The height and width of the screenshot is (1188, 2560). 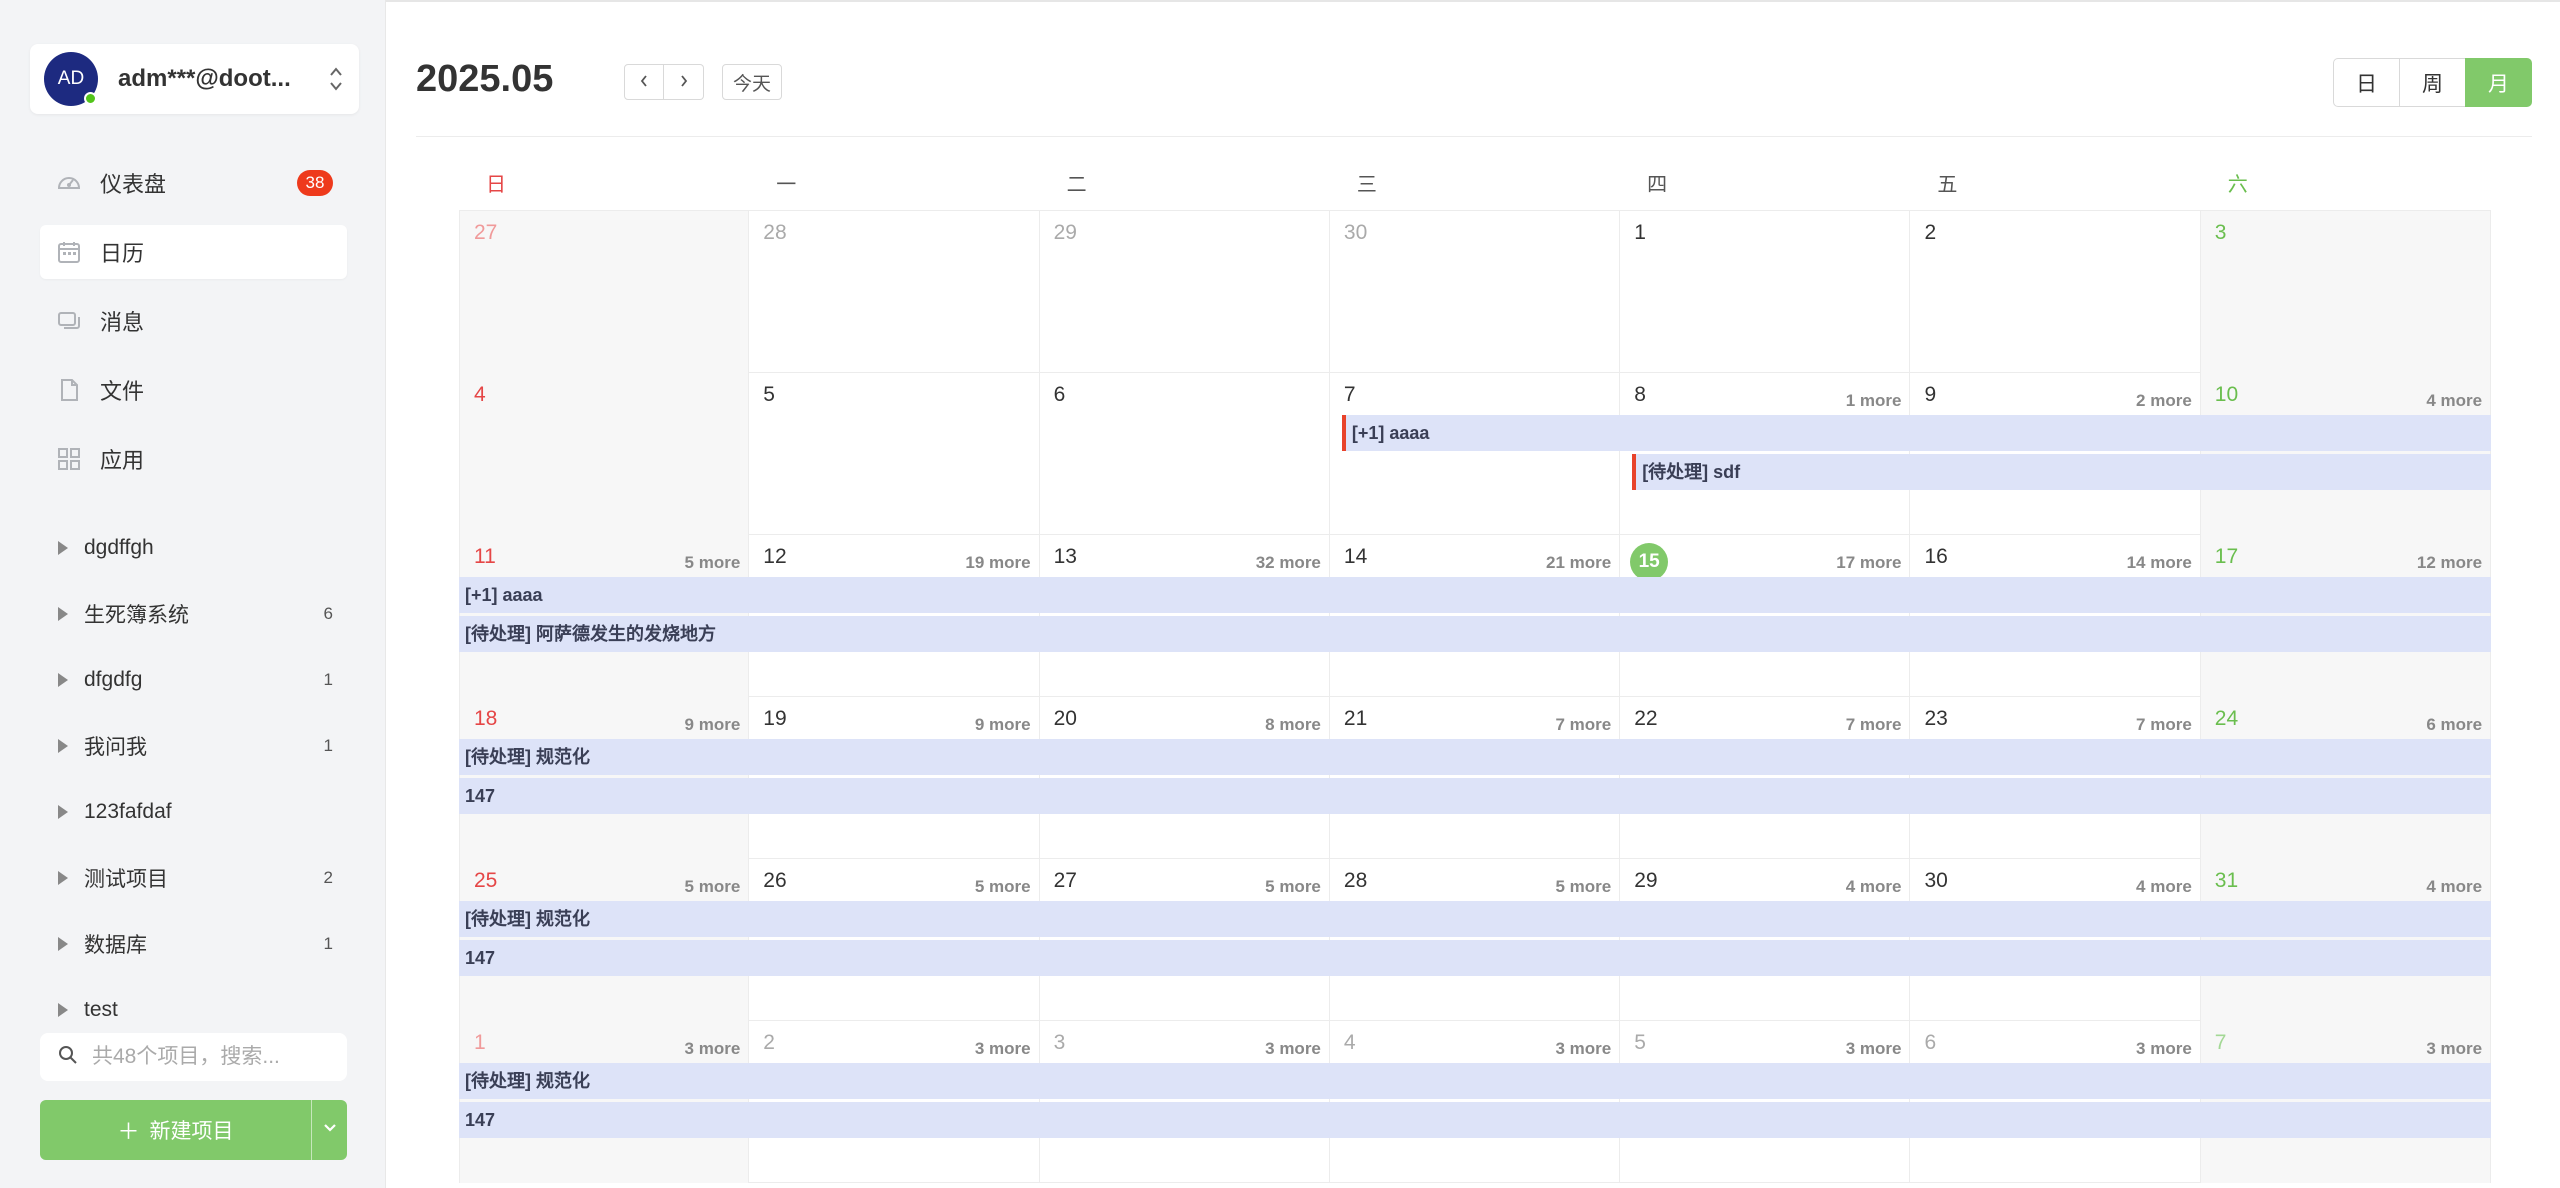 What do you see at coordinates (193, 252) in the screenshot?
I see `nav-item-calendar: 日历` at bounding box center [193, 252].